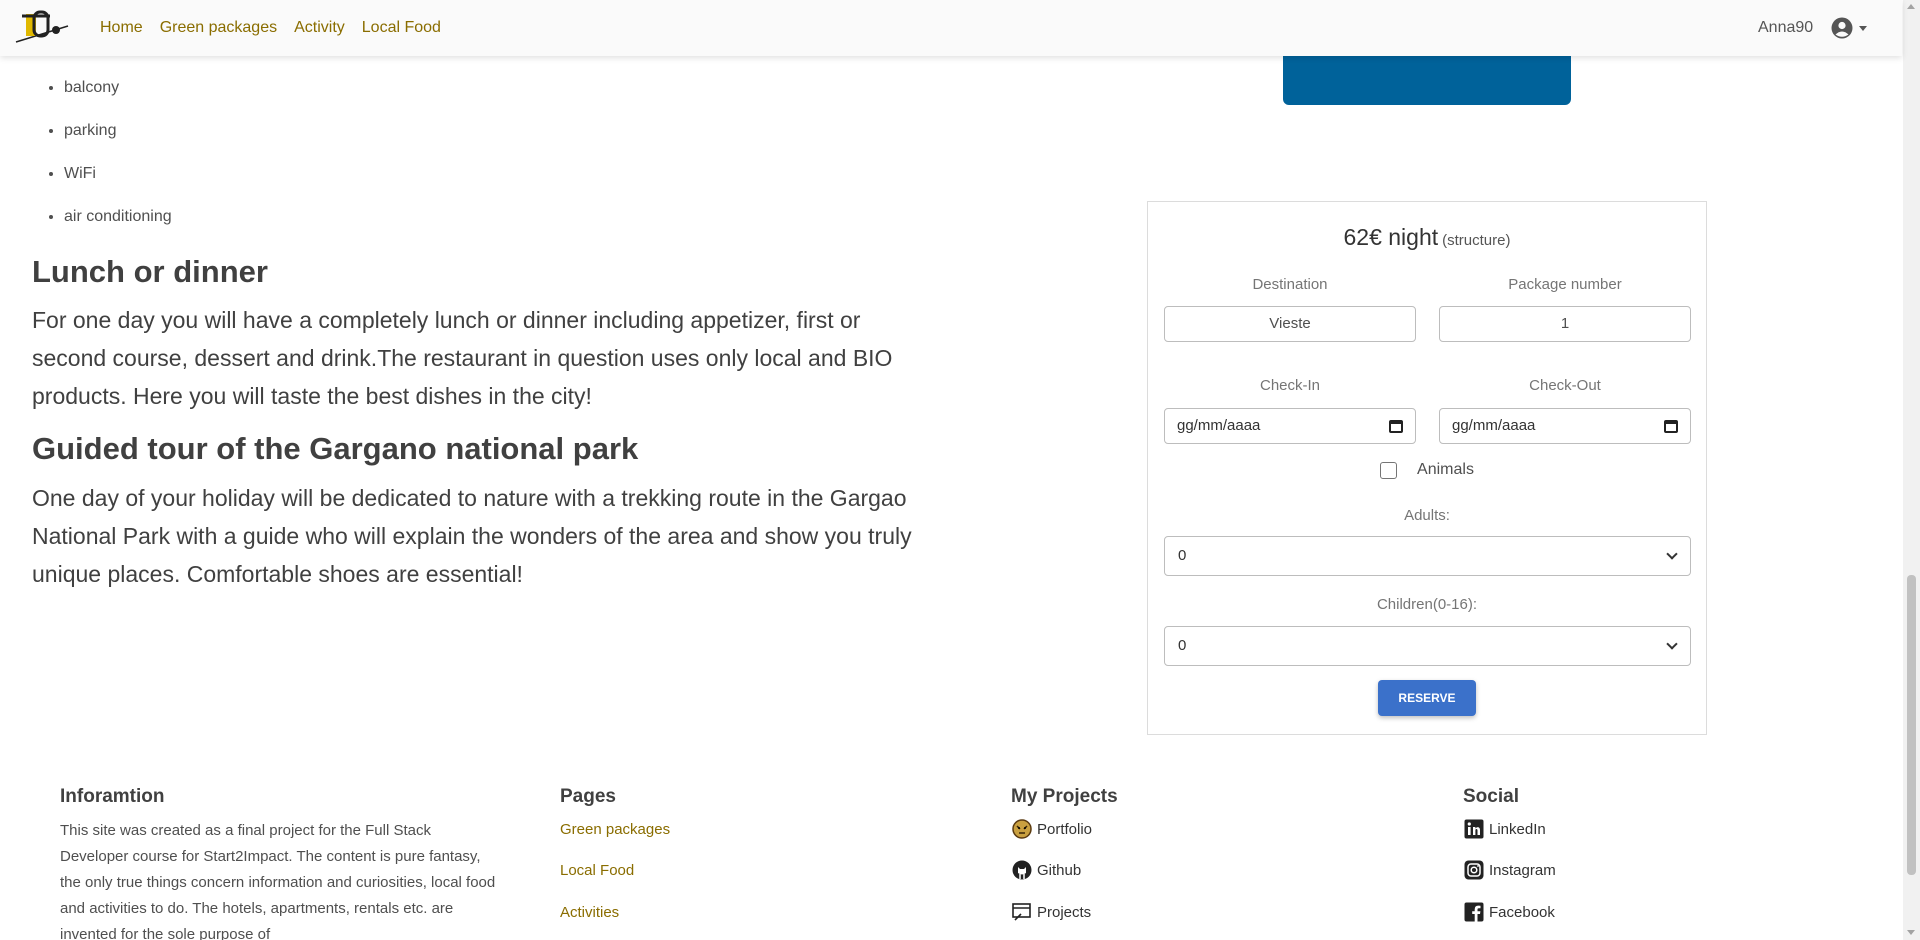 This screenshot has width=1920, height=940. What do you see at coordinates (615, 870) in the screenshot?
I see `footer-link-local-food: Local Food` at bounding box center [615, 870].